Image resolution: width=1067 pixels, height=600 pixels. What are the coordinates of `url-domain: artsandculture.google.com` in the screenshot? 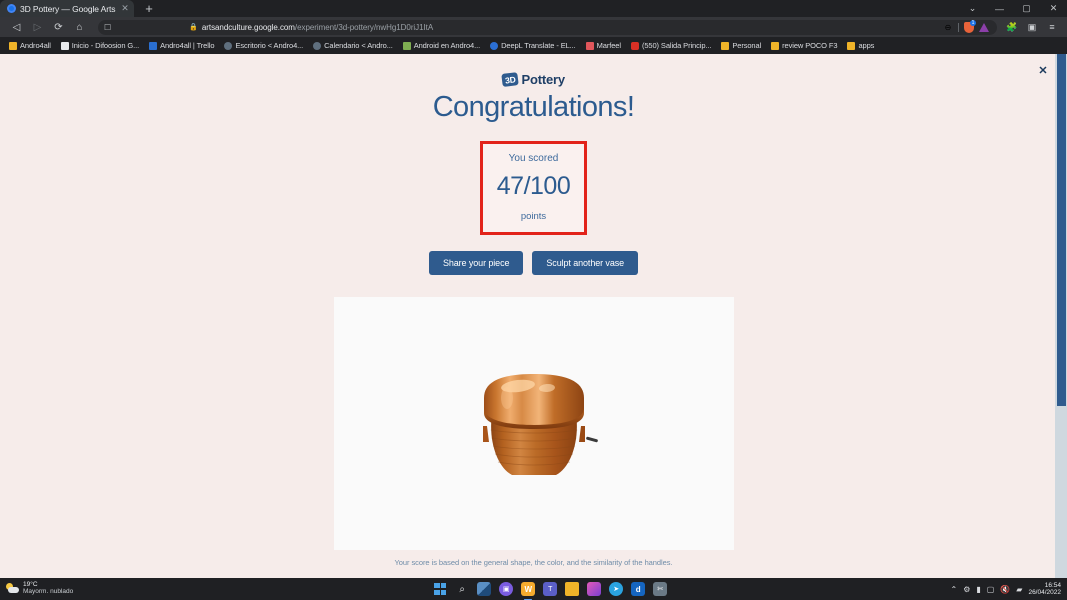 It's located at (248, 27).